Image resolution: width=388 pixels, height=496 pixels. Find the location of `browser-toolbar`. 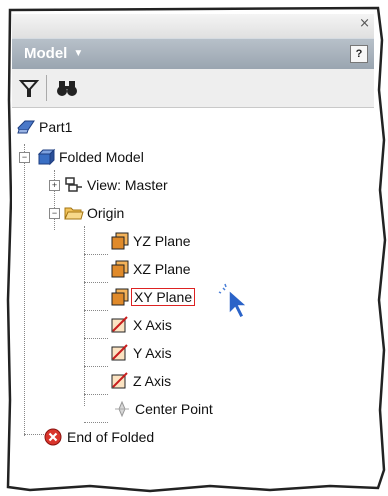

browser-toolbar is located at coordinates (193, 88).